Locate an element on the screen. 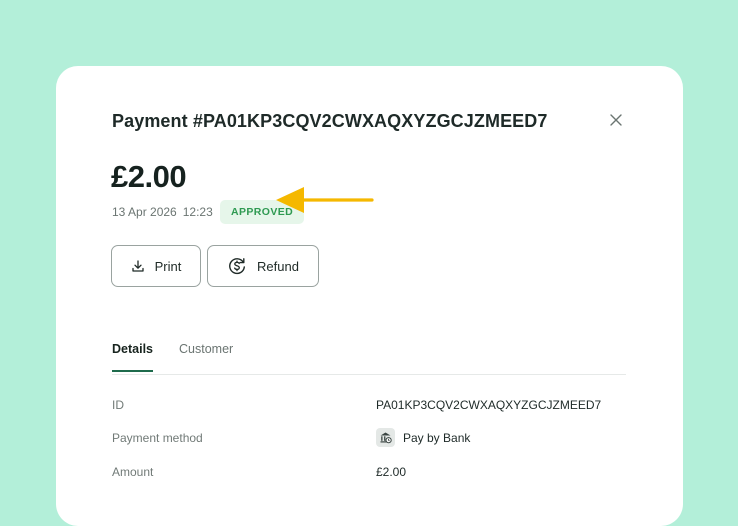  id-label: ID is located at coordinates (118, 405).